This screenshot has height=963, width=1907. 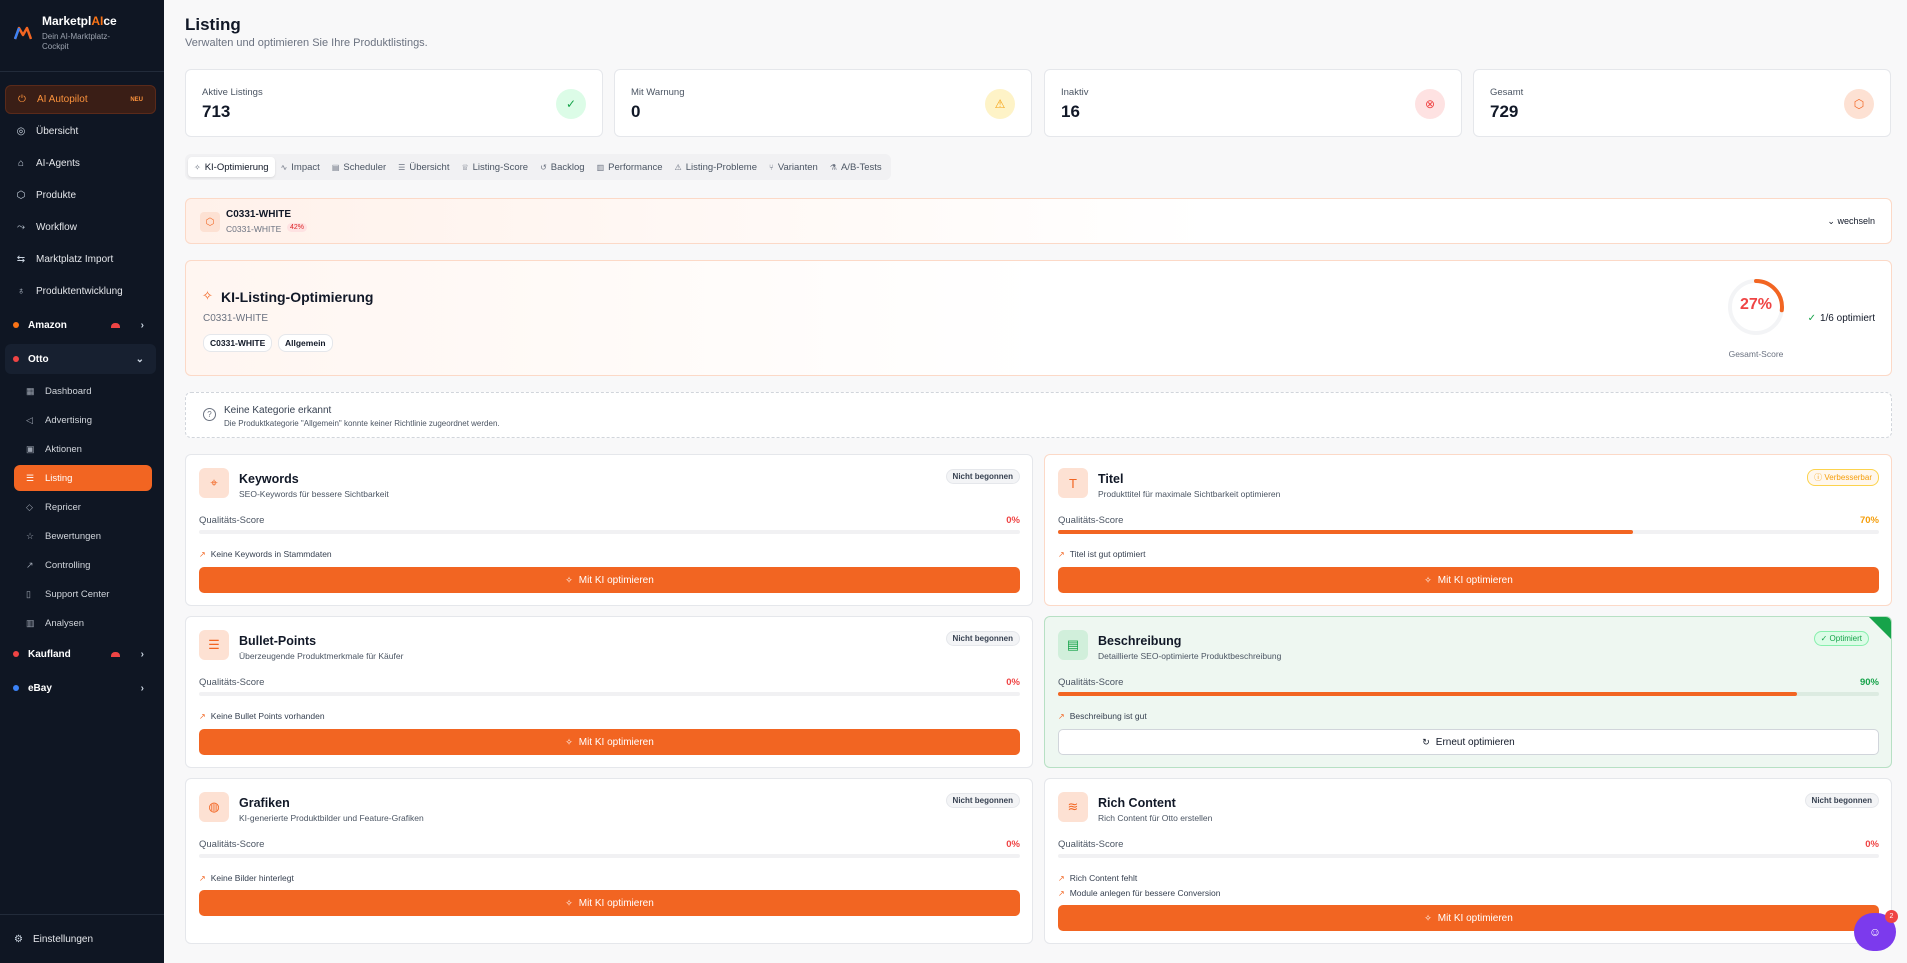 What do you see at coordinates (80, 325) in the screenshot?
I see `marketplace-amazon: Amazon ›` at bounding box center [80, 325].